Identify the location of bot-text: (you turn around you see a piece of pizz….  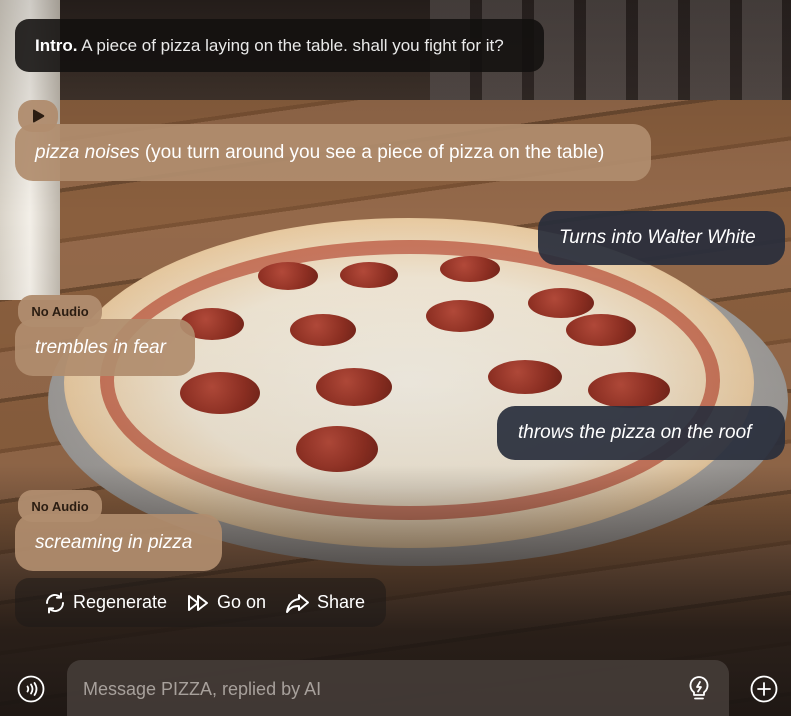
(374, 152).